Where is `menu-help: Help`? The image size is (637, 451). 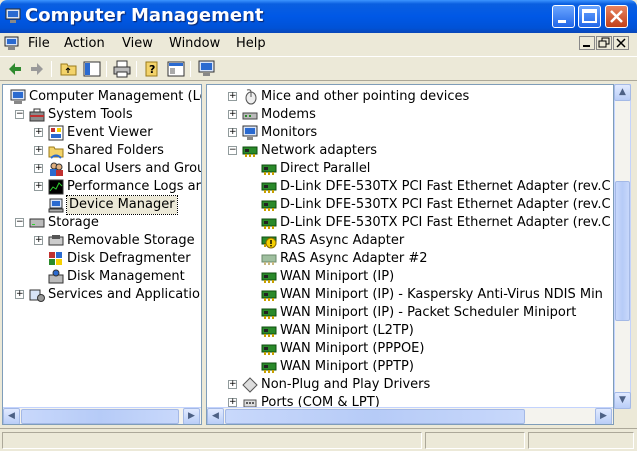 menu-help: Help is located at coordinates (251, 43).